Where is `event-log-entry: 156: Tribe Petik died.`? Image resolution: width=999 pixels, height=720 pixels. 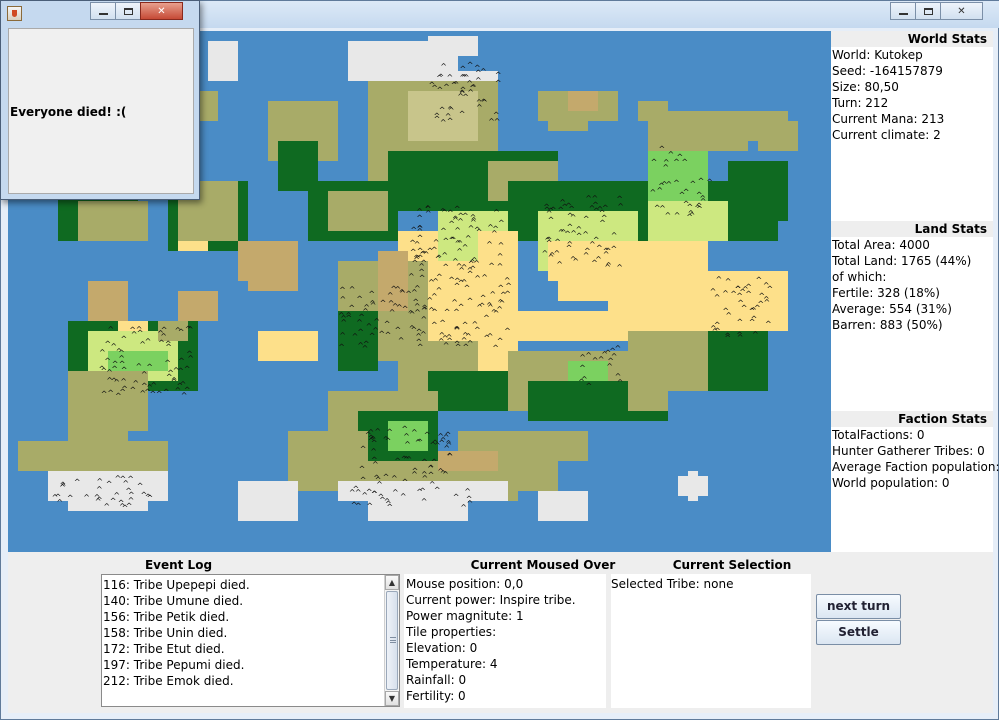
event-log-entry: 156: Tribe Petik died. is located at coordinates (244, 617).